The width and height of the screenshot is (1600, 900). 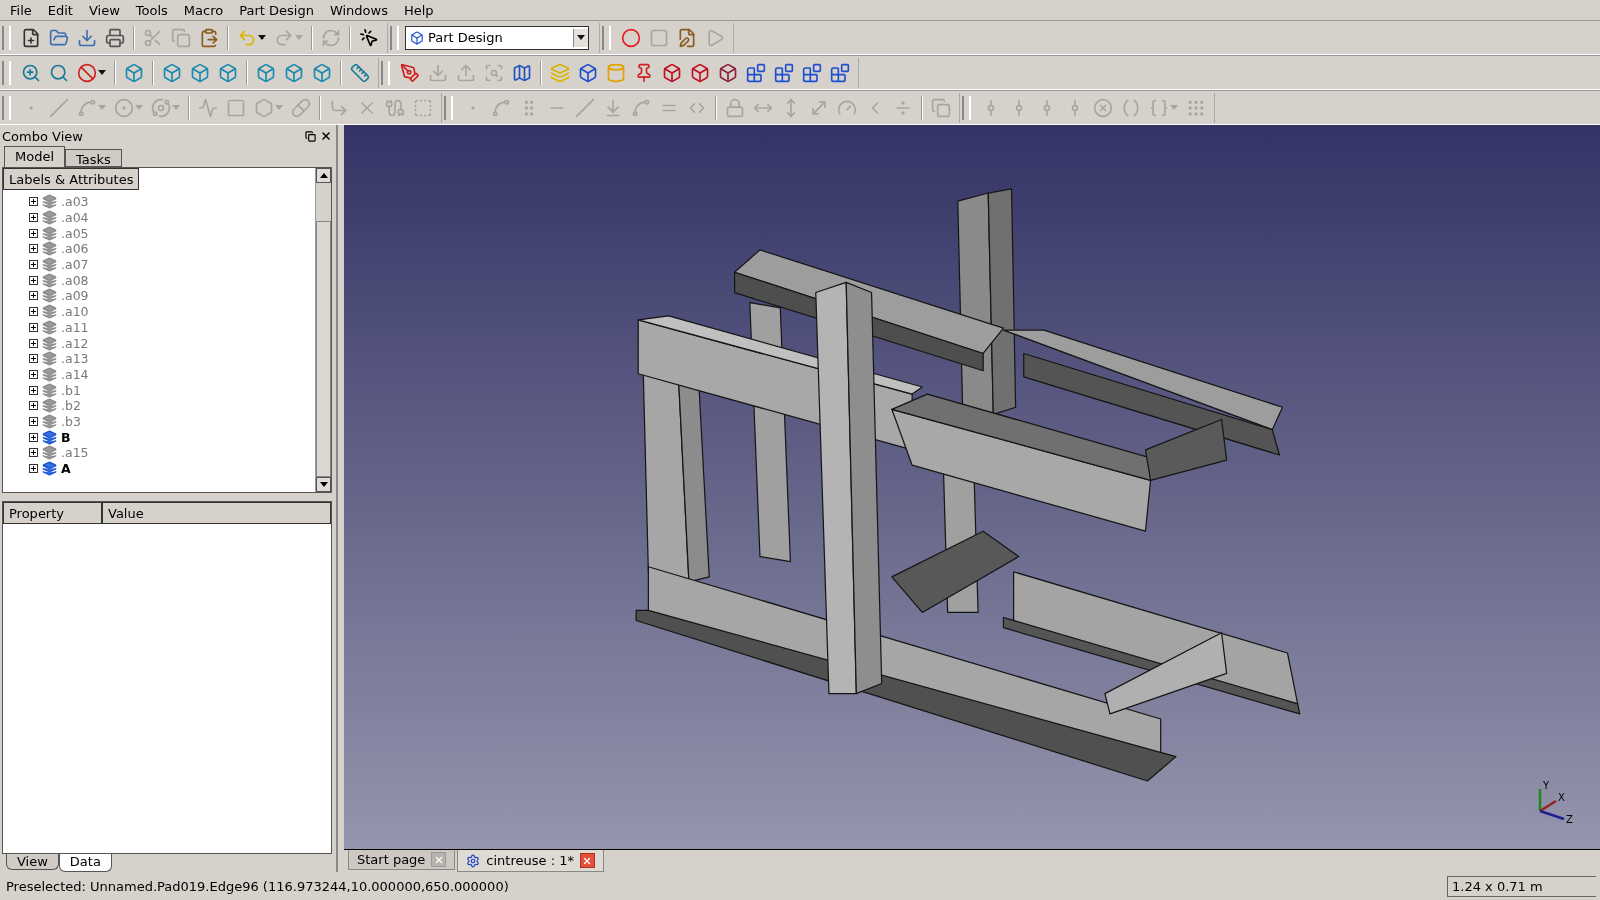 I want to click on panel-tab: Model, so click(x=35, y=156).